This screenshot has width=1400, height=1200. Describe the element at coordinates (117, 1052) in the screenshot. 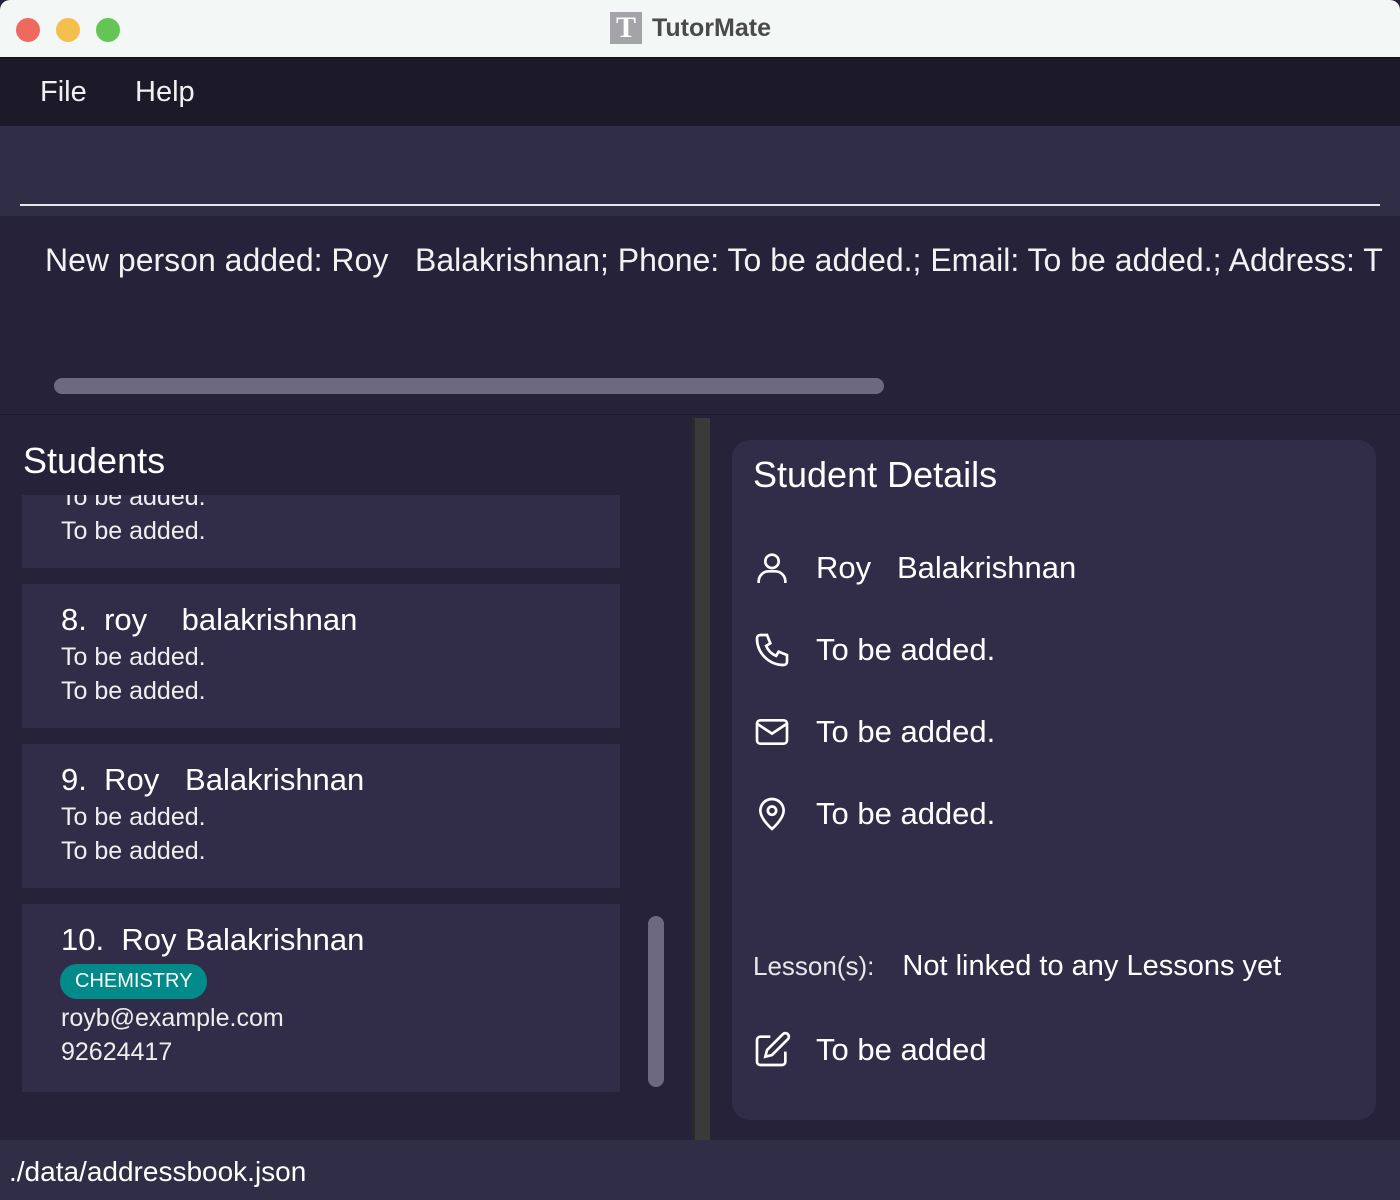

I see `card-phone: 92624417` at that location.